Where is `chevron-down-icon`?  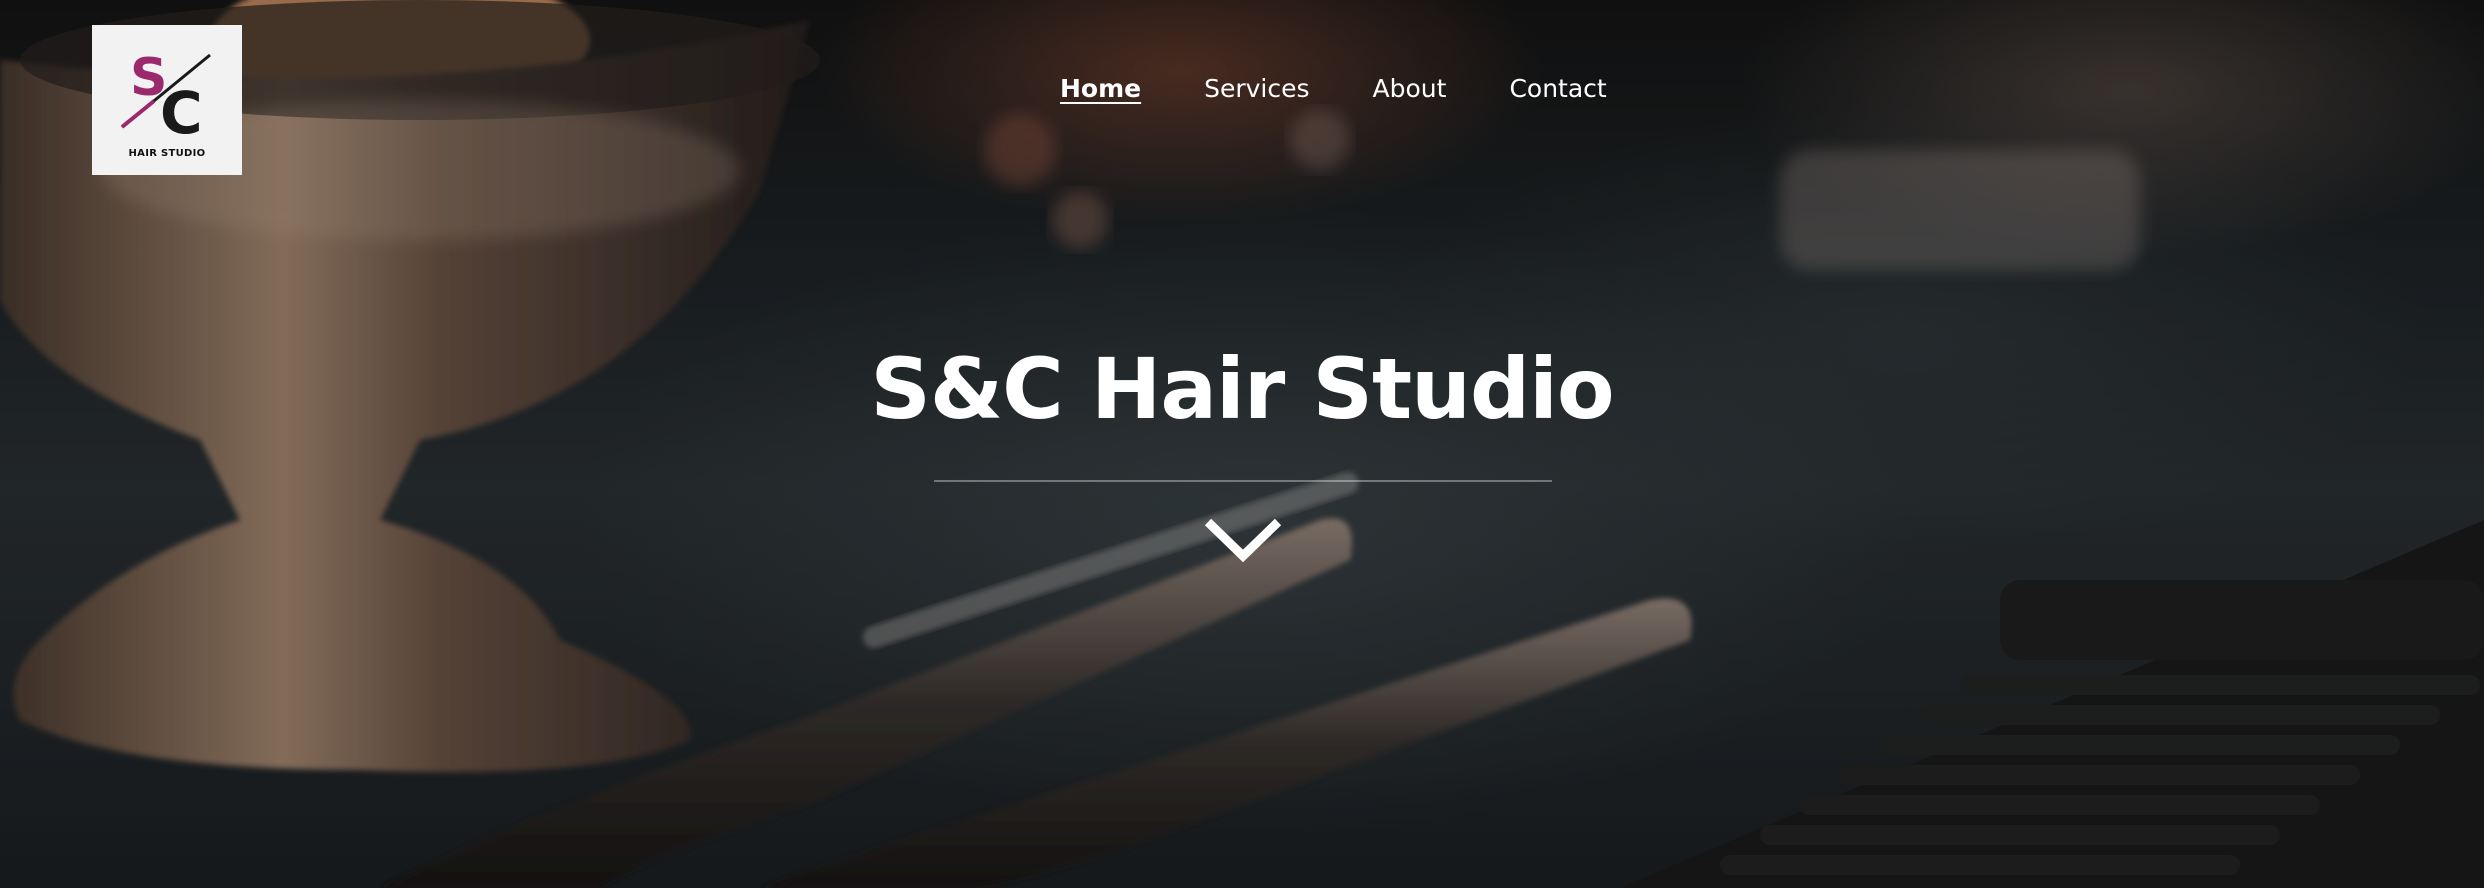
chevron-down-icon is located at coordinates (1243, 540).